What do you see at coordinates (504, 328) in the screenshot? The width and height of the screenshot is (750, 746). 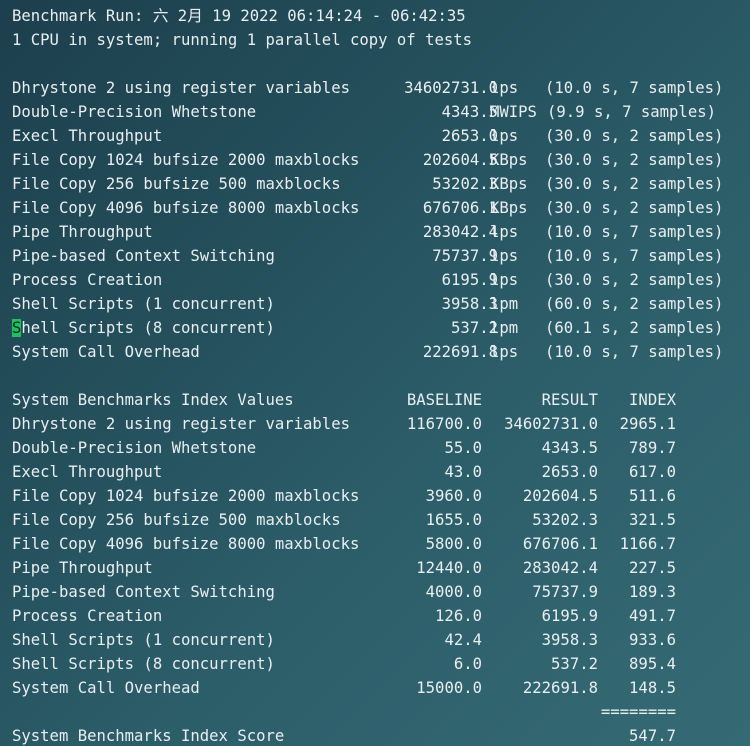 I see `result-unit: lpm` at bounding box center [504, 328].